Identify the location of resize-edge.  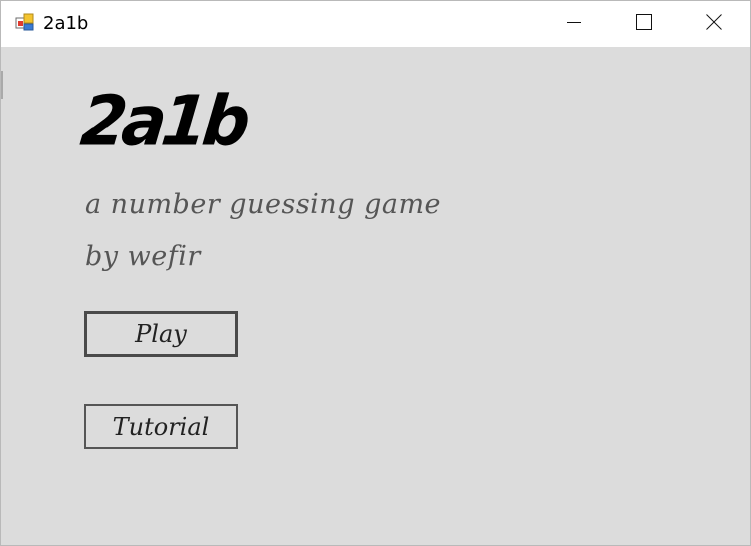
(2, 85).